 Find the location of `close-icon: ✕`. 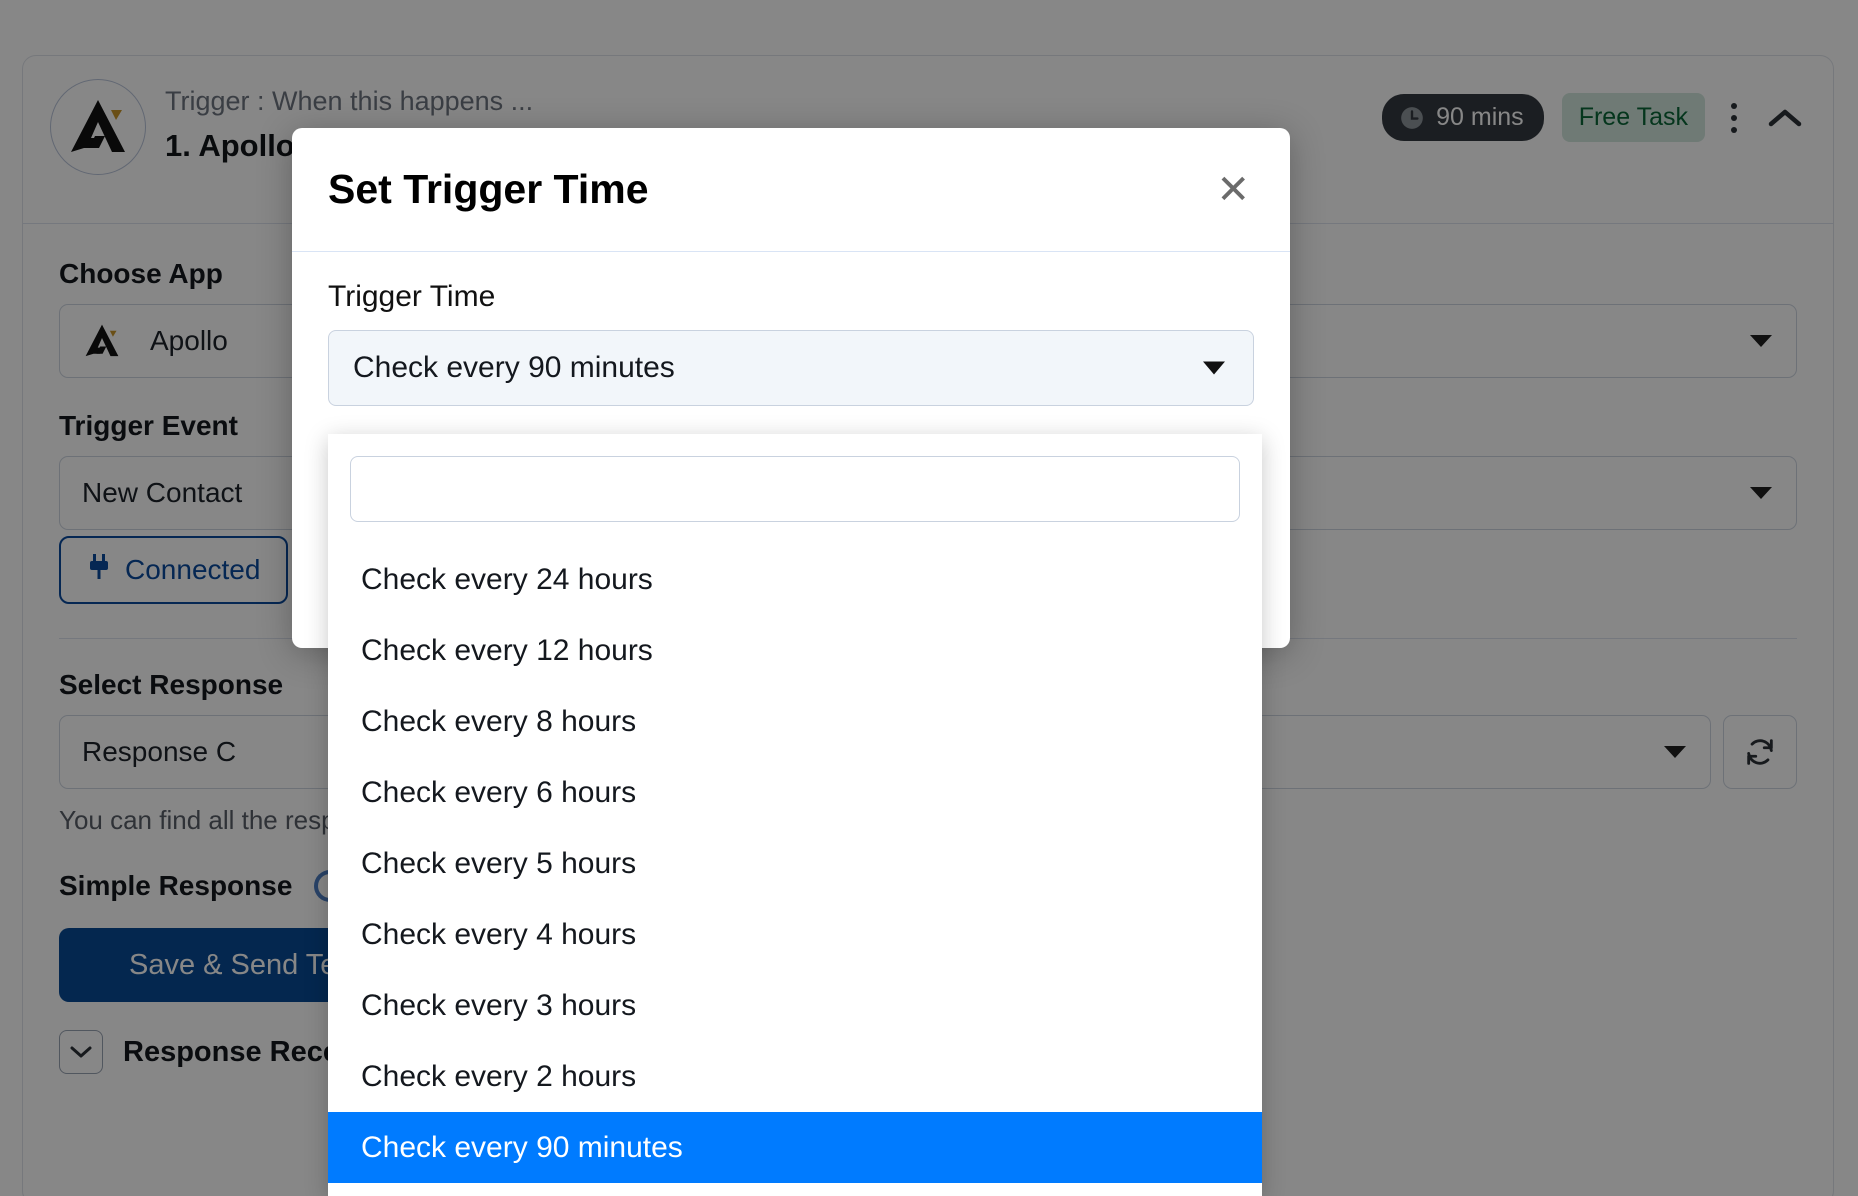

close-icon: ✕ is located at coordinates (1233, 190).